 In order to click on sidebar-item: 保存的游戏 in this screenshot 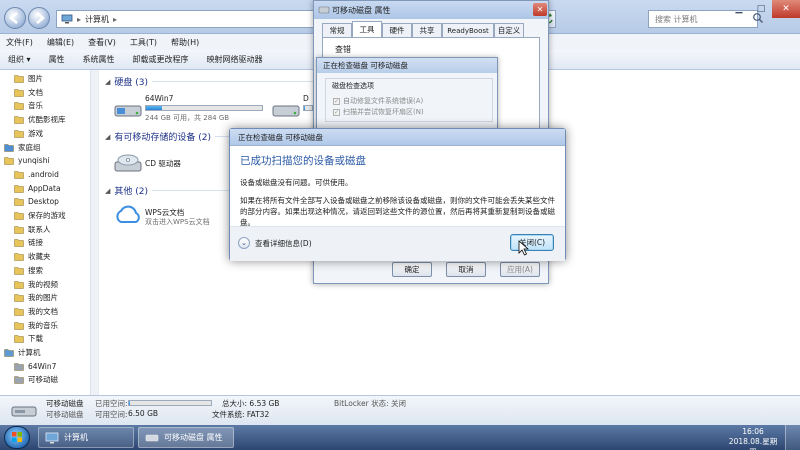, I will do `click(40, 215)`.